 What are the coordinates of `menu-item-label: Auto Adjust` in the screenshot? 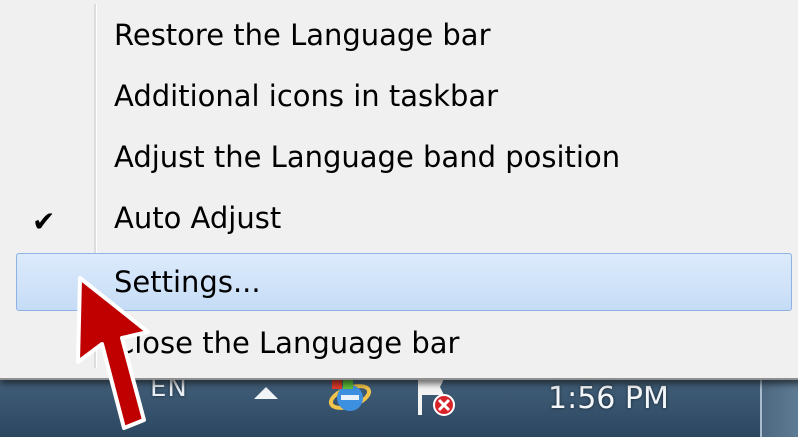 It's located at (198, 218).